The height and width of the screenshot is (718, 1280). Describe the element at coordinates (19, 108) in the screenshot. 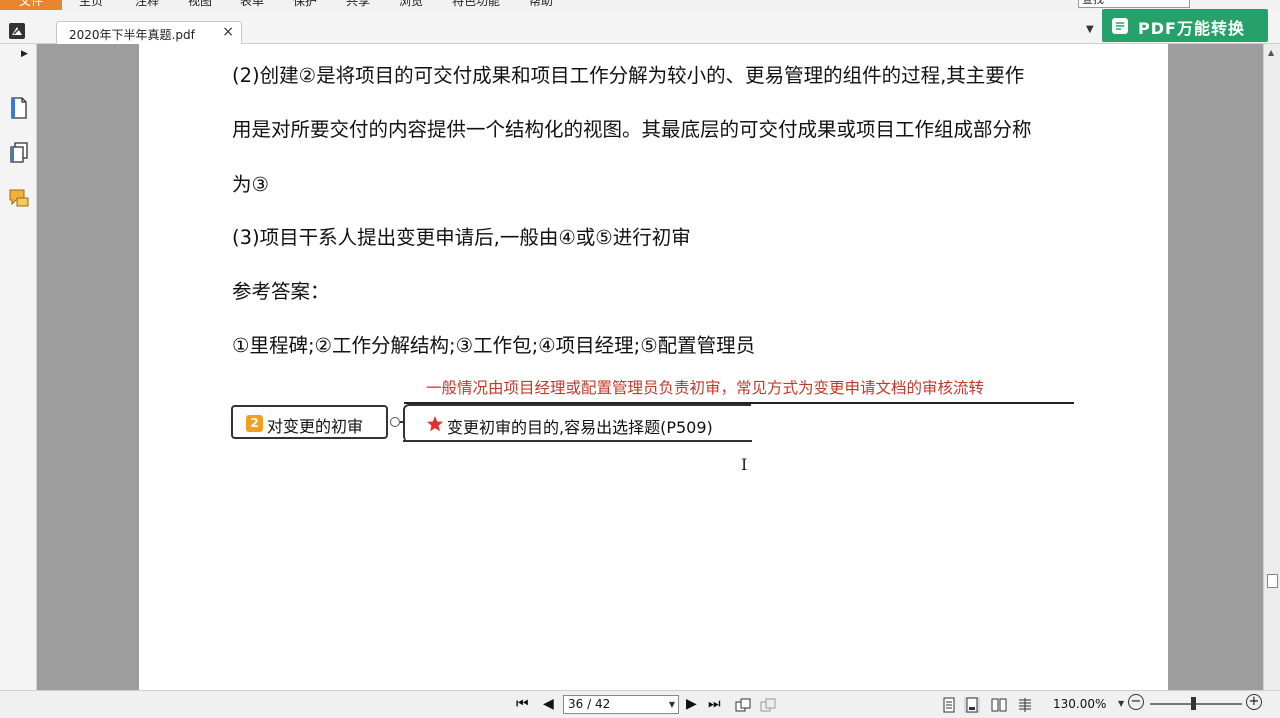

I see `page-thumbnail-icon` at that location.